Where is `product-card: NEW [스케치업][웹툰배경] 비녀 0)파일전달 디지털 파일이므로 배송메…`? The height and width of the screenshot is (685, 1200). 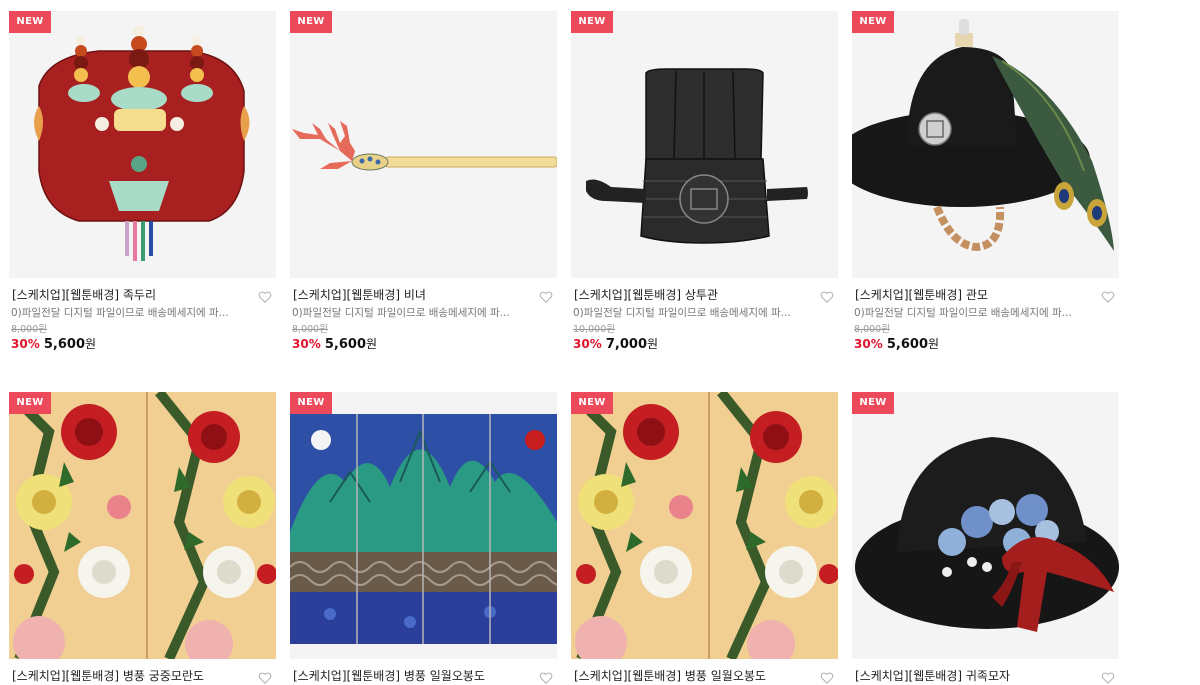 product-card: NEW [스케치업][웹툰배경] 비녀 0)파일전달 디지털 파일이므로 배송메… is located at coordinates (423, 182).